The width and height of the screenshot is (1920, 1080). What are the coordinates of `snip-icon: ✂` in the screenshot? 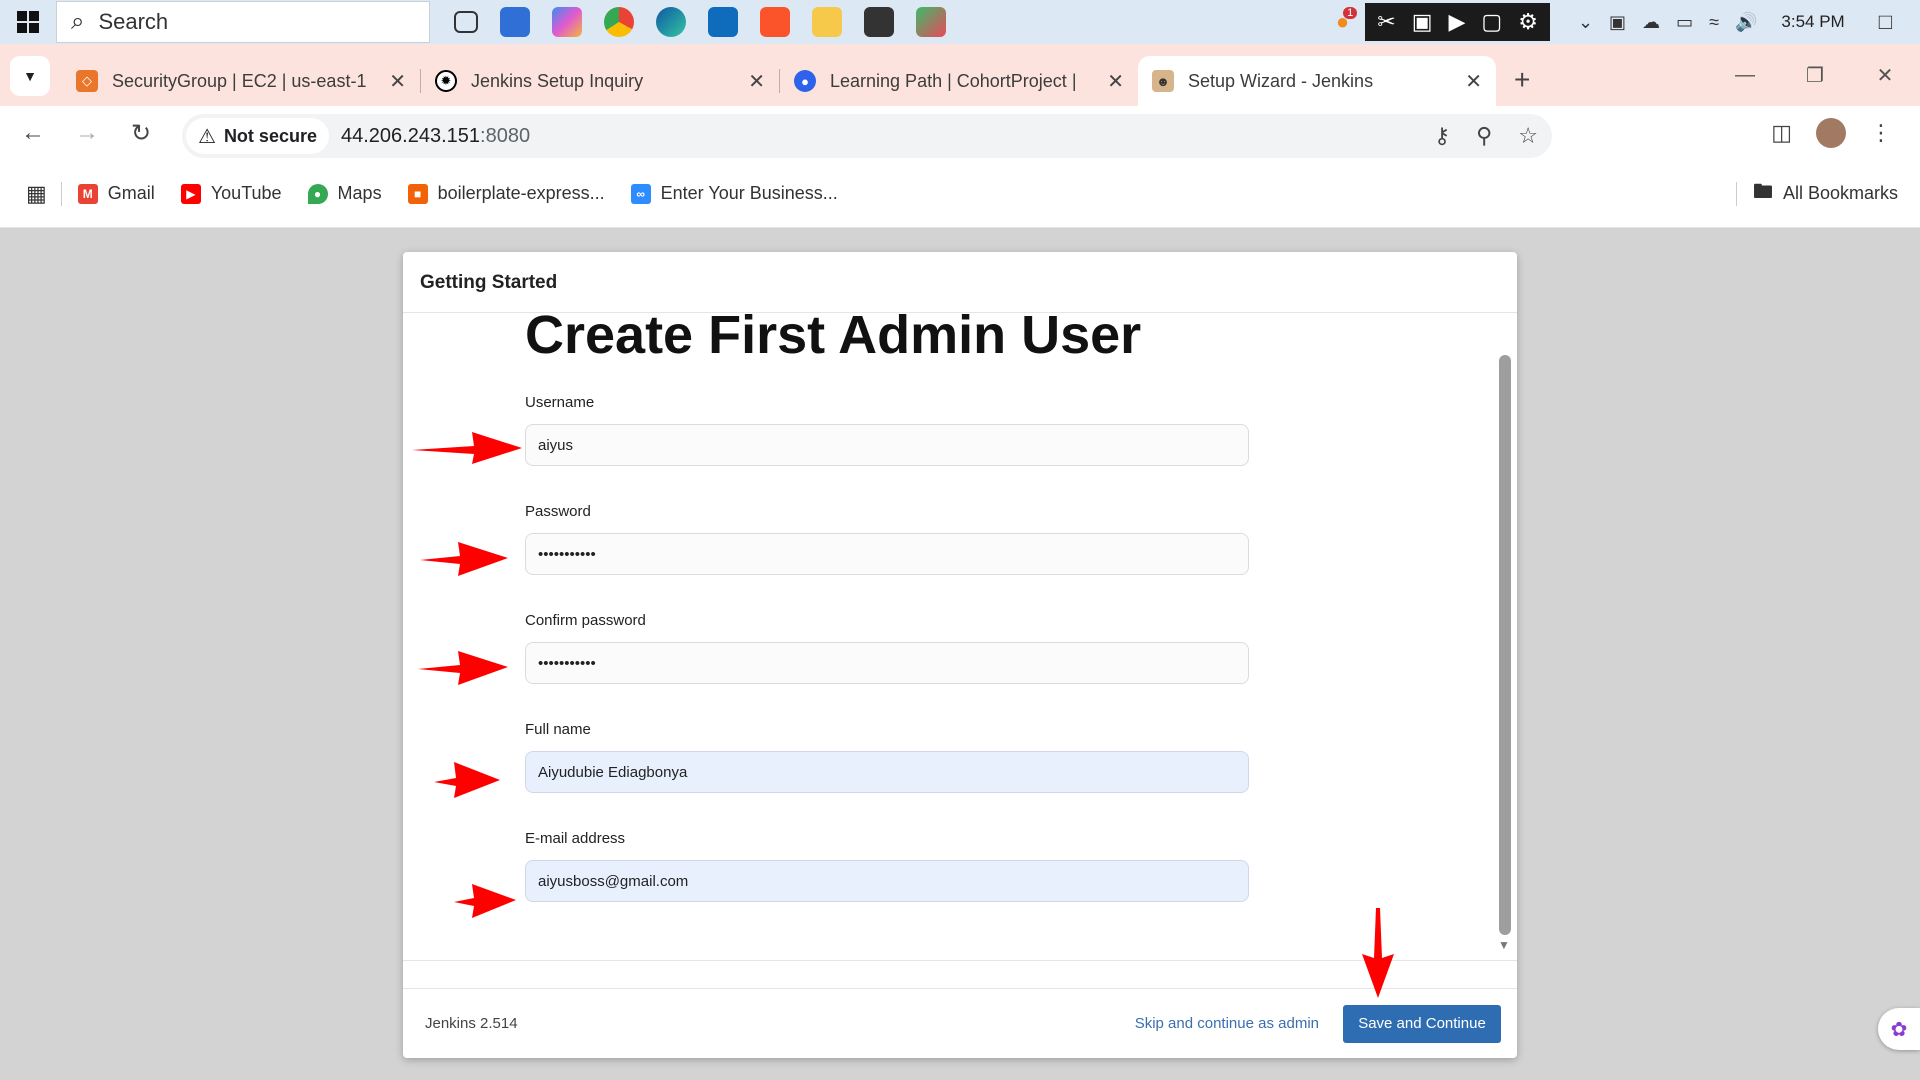 It's located at (1386, 22).